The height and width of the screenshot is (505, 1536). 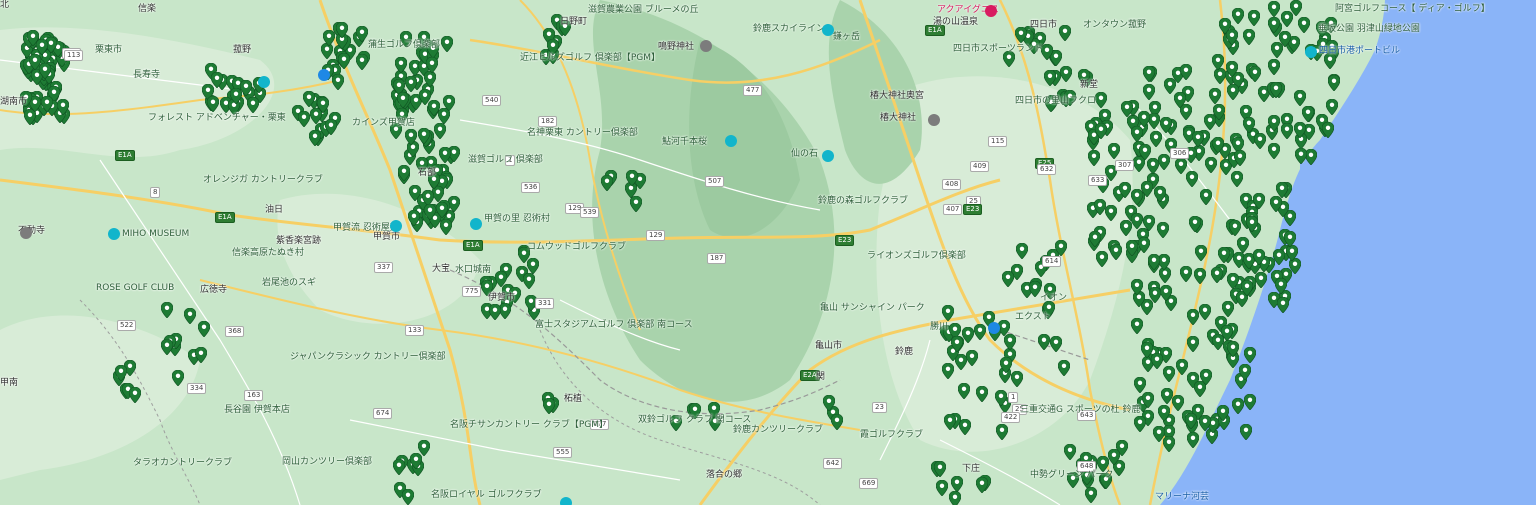 I want to click on place-label: 北, so click(x=4, y=5).